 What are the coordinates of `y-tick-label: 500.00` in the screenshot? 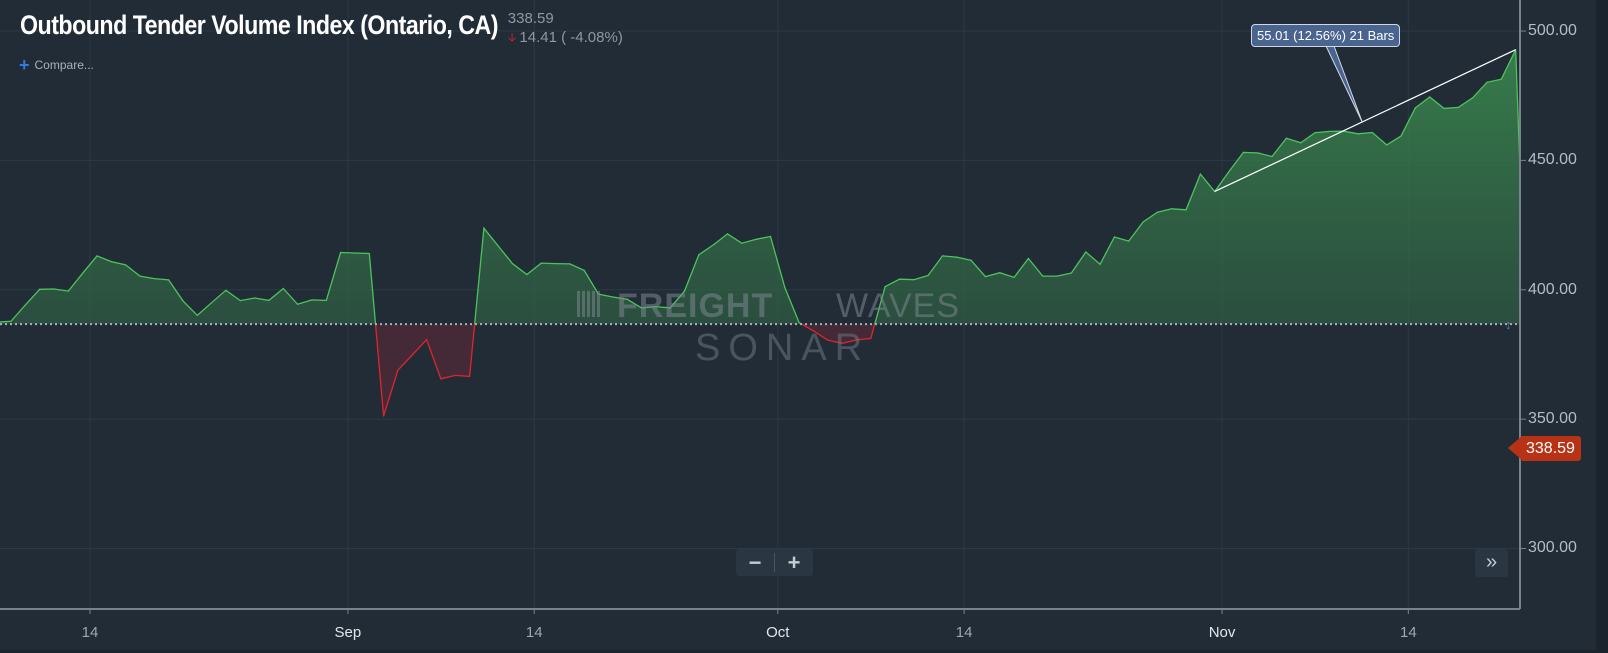 It's located at (1552, 31).